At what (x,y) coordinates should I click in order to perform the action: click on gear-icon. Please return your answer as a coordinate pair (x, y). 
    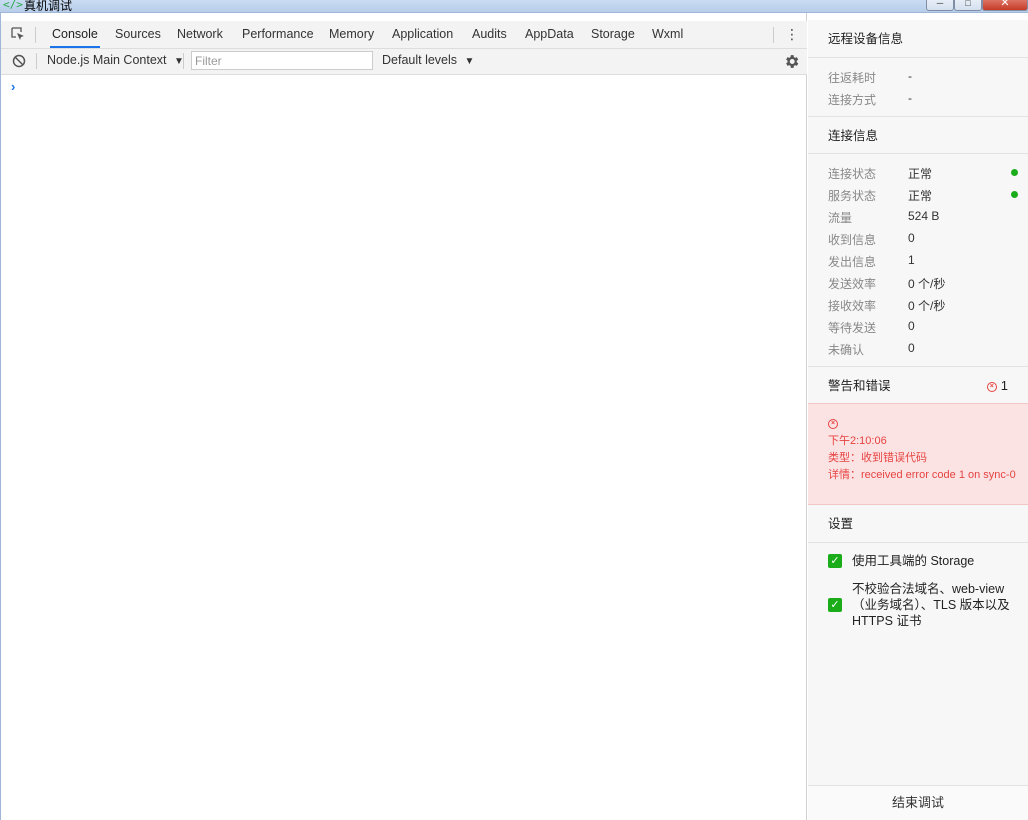
    Looking at the image, I should click on (791, 61).